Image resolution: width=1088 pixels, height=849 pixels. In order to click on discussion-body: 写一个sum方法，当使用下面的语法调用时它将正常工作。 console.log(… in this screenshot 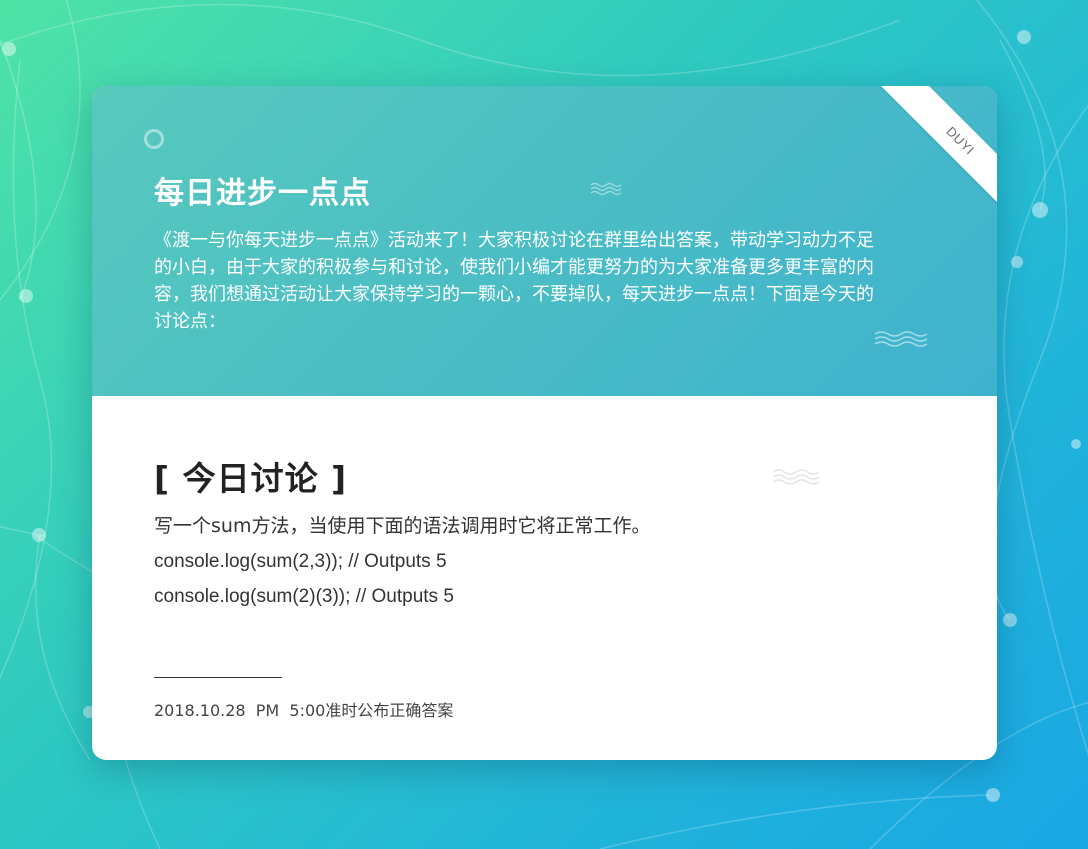, I will do `click(402, 561)`.